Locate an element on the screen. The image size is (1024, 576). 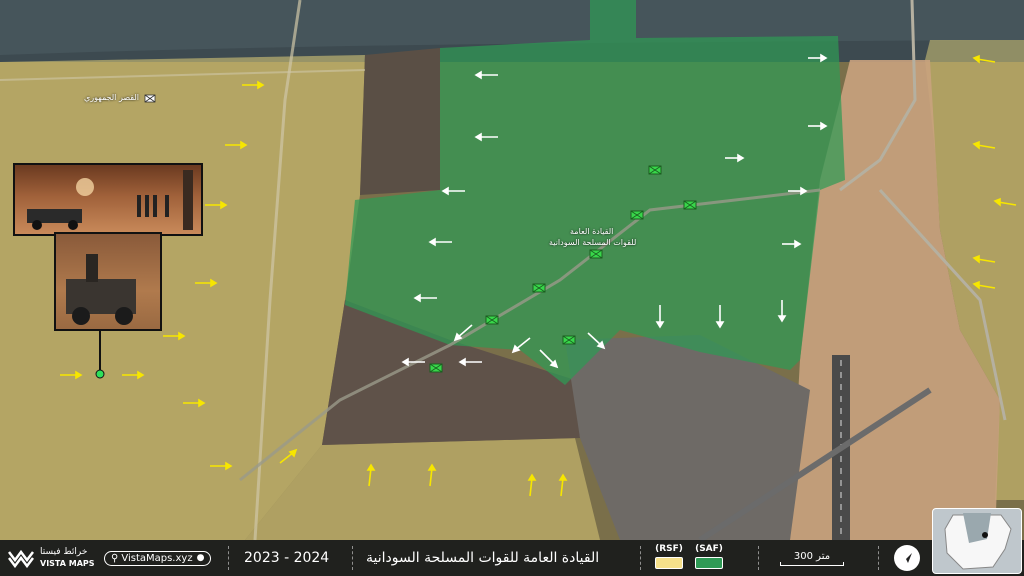
locator-minimap is located at coordinates (977, 541).